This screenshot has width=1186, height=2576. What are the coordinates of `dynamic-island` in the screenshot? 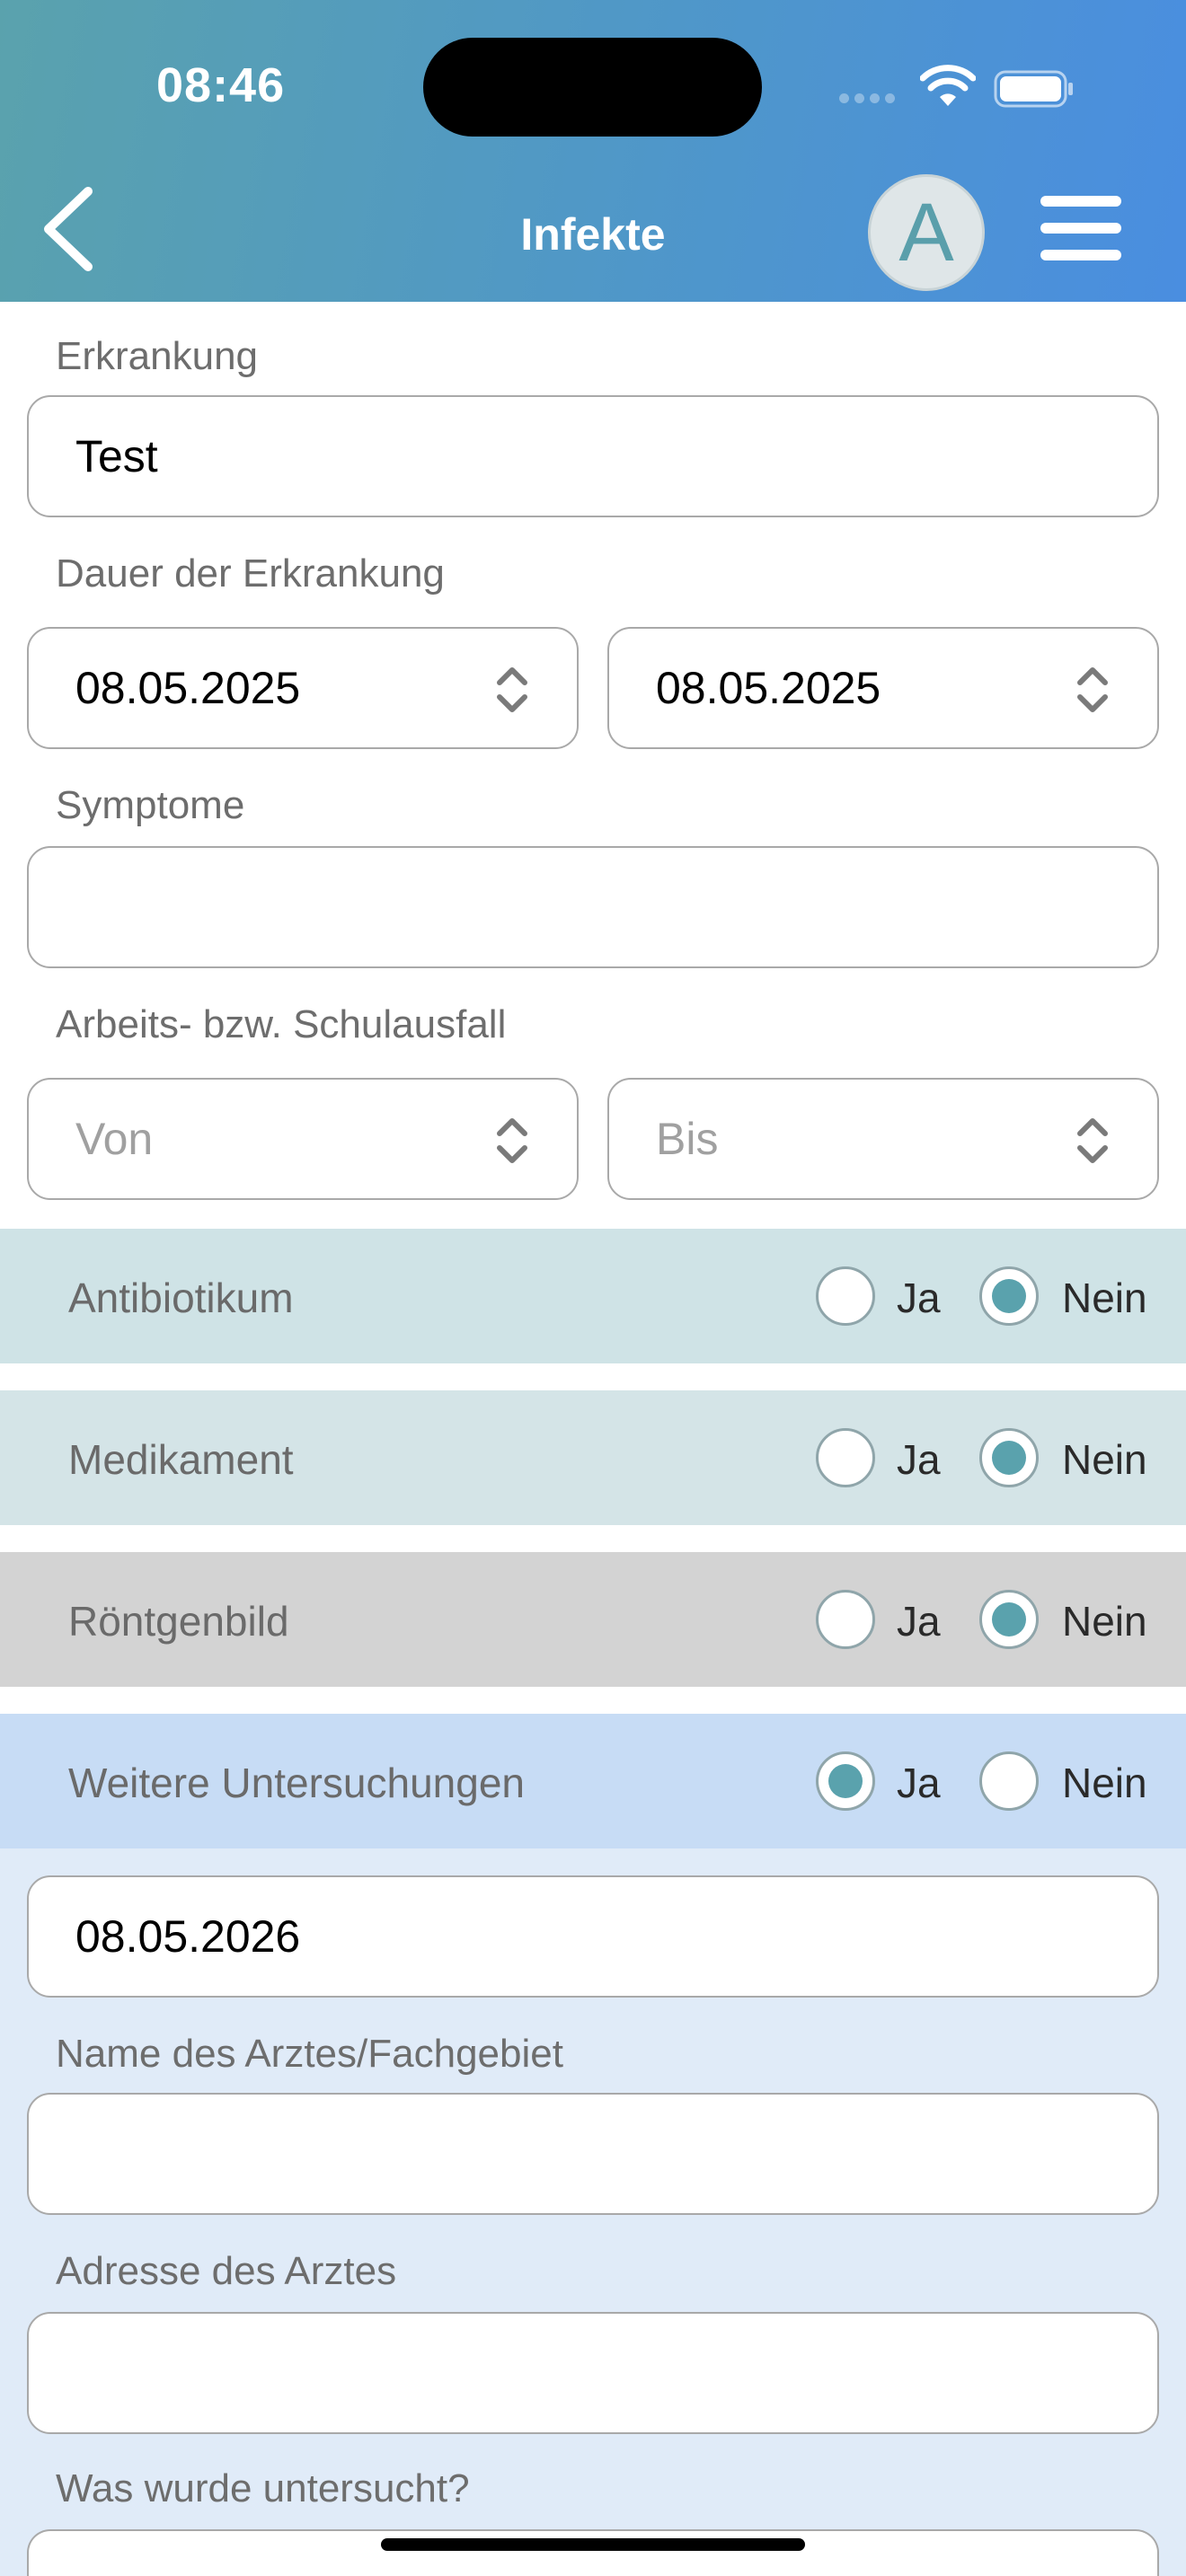 It's located at (592, 87).